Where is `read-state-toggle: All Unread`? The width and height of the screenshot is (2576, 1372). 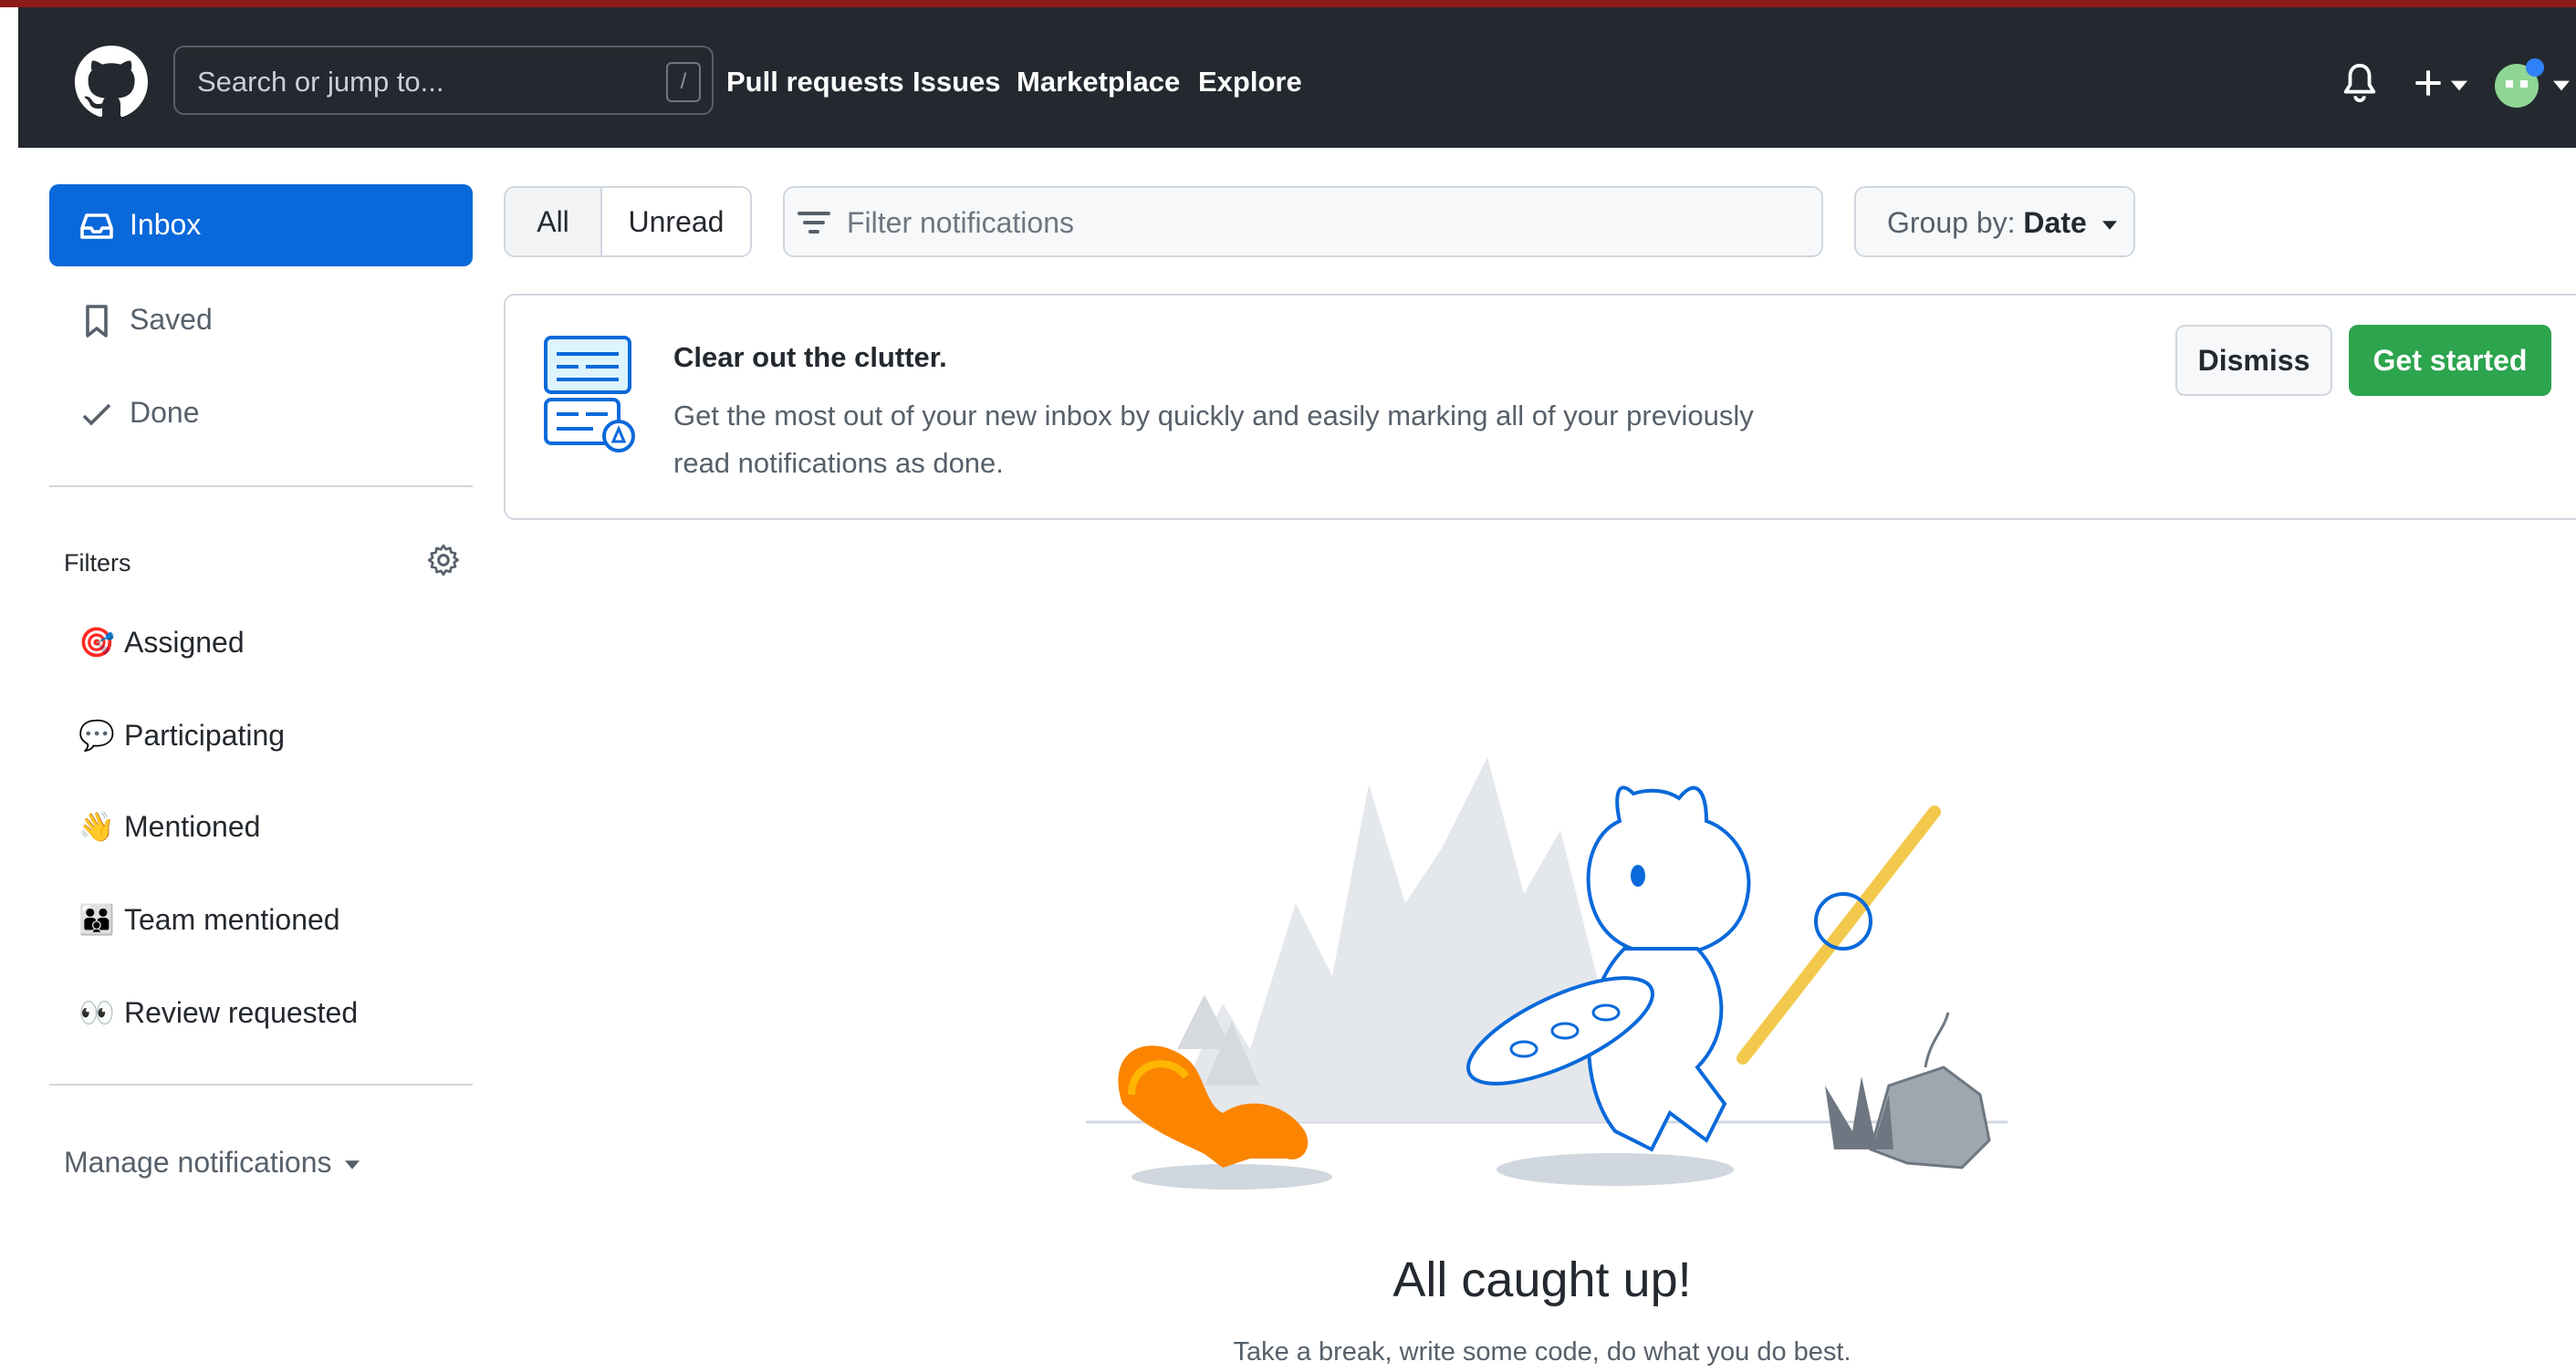
read-state-toggle: All Unread is located at coordinates (628, 221).